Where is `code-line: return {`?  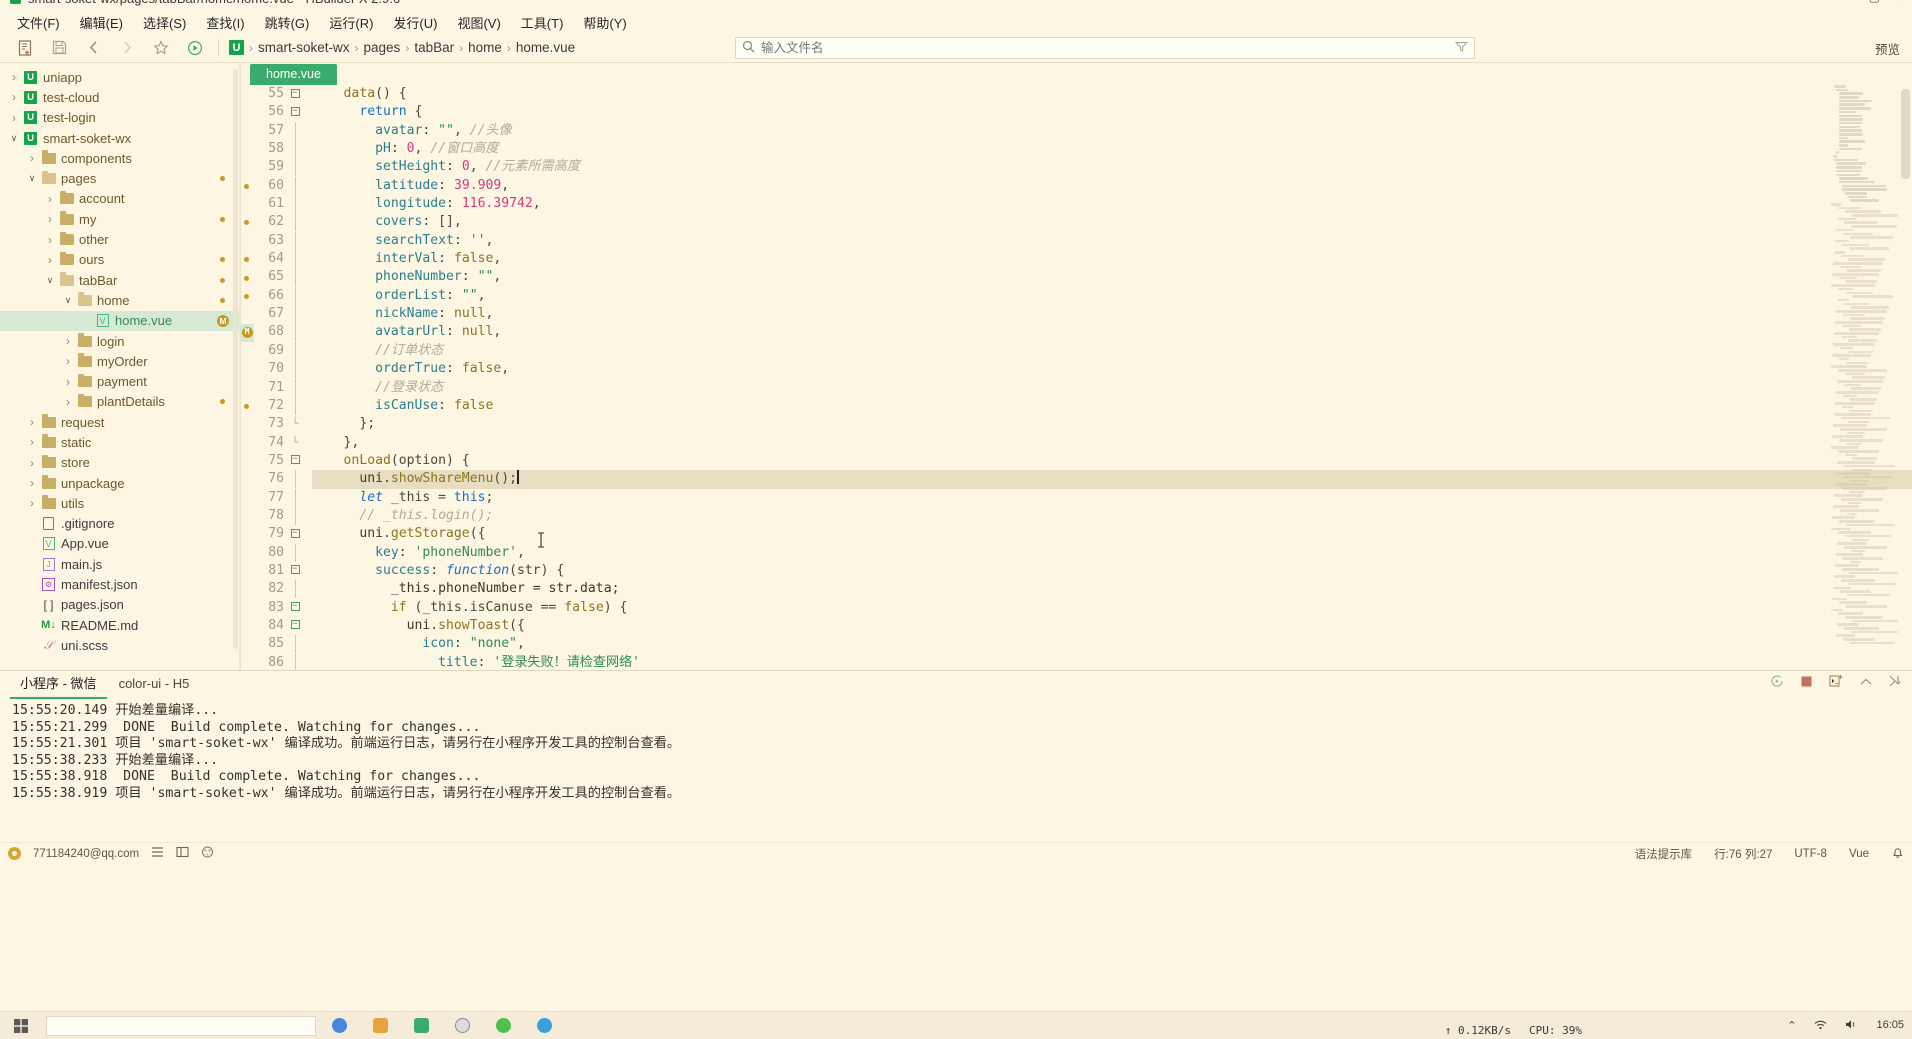 code-line: return { is located at coordinates (1112, 112).